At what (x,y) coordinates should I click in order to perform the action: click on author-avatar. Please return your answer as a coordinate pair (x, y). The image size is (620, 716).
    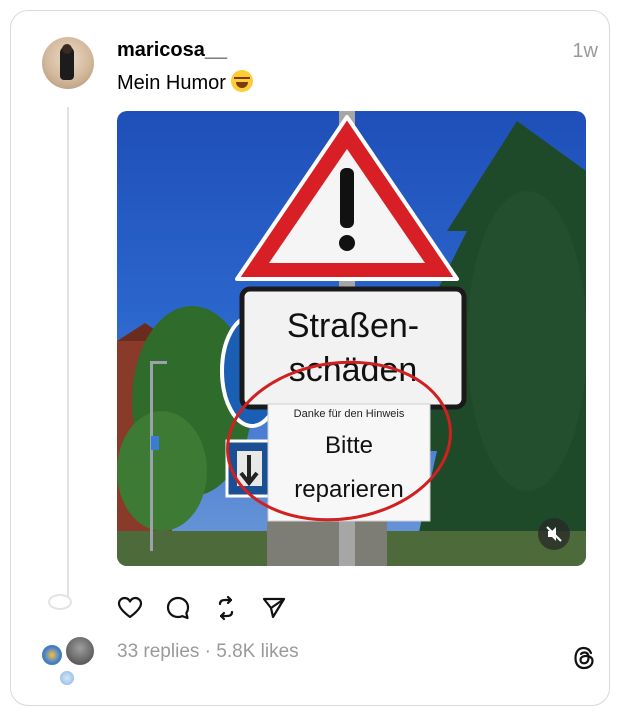
    Looking at the image, I should click on (68, 63).